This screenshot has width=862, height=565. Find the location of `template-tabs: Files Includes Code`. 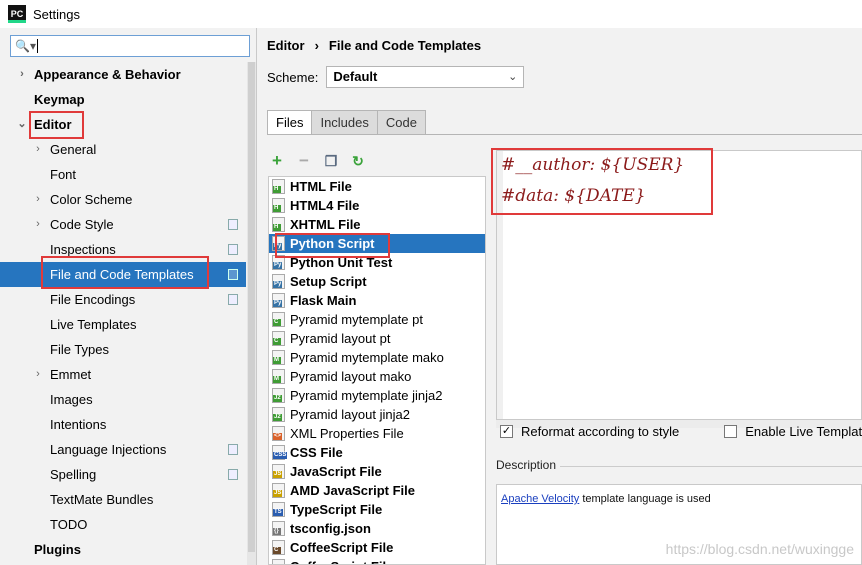

template-tabs: Files Includes Code is located at coordinates (346, 122).